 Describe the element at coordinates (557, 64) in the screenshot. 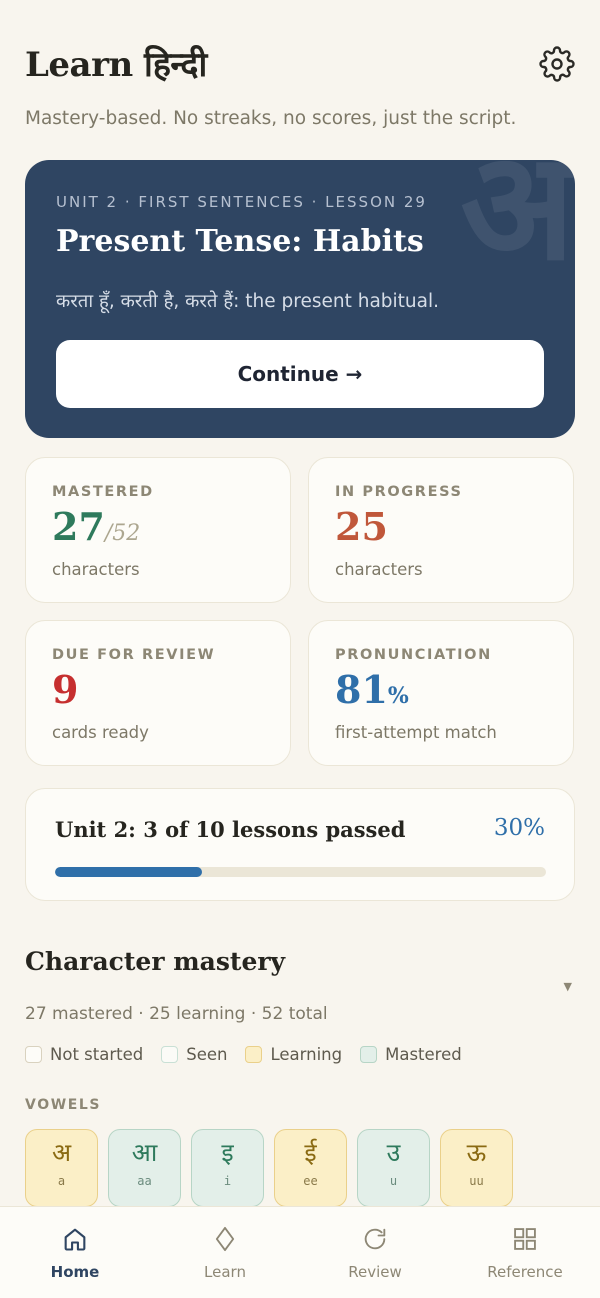

I see `gear-icon` at that location.